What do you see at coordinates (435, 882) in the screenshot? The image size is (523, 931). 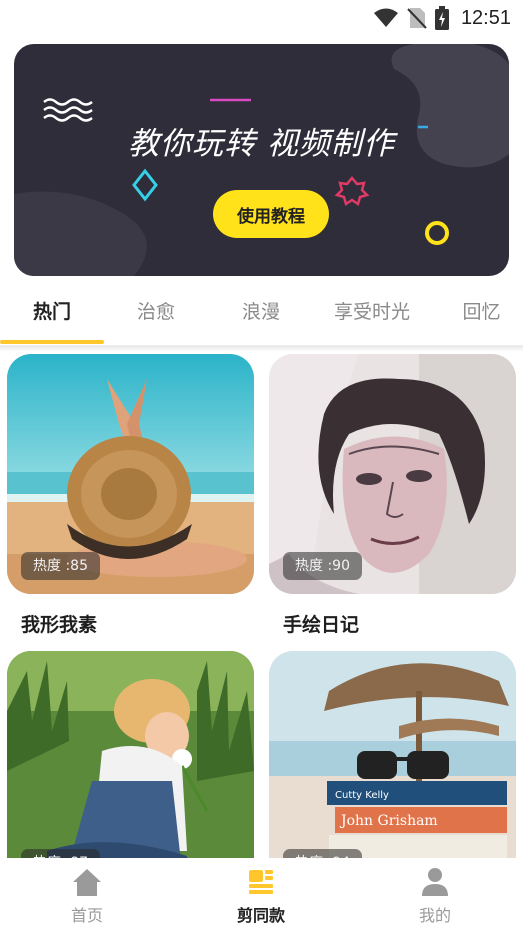 I see `profile-icon` at bounding box center [435, 882].